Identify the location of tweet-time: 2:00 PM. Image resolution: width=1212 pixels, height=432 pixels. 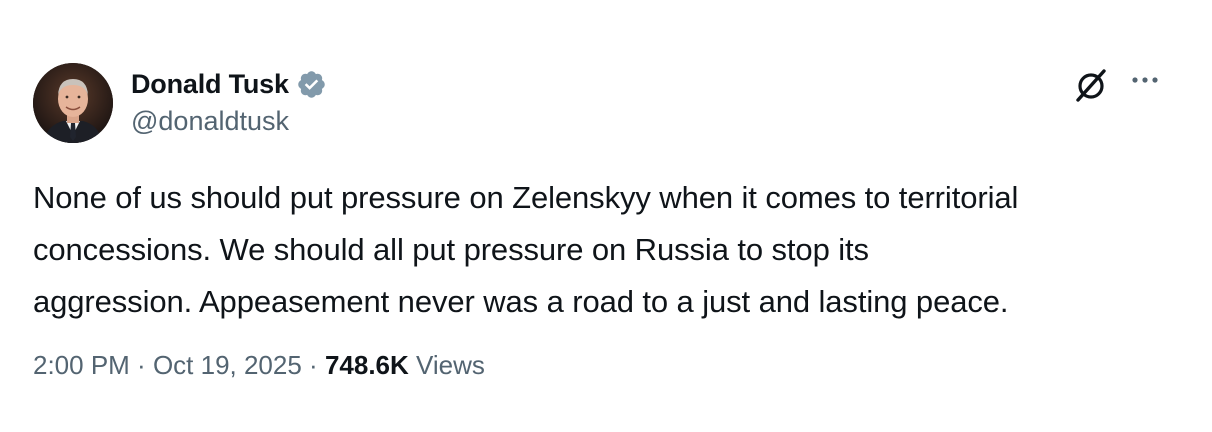
(81, 365).